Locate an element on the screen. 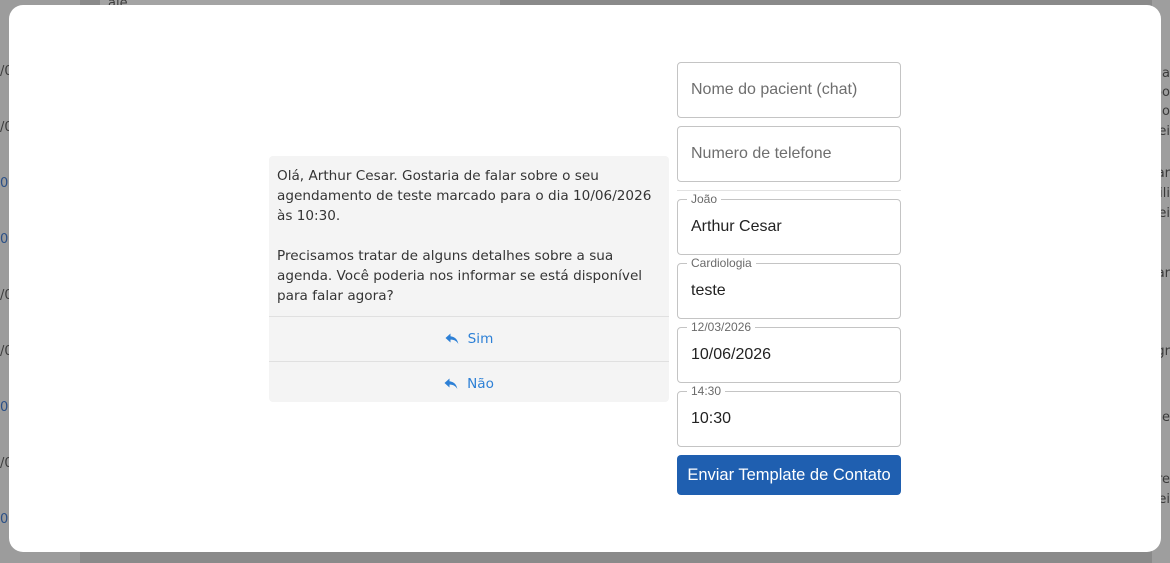  patient-name-field is located at coordinates (789, 90).